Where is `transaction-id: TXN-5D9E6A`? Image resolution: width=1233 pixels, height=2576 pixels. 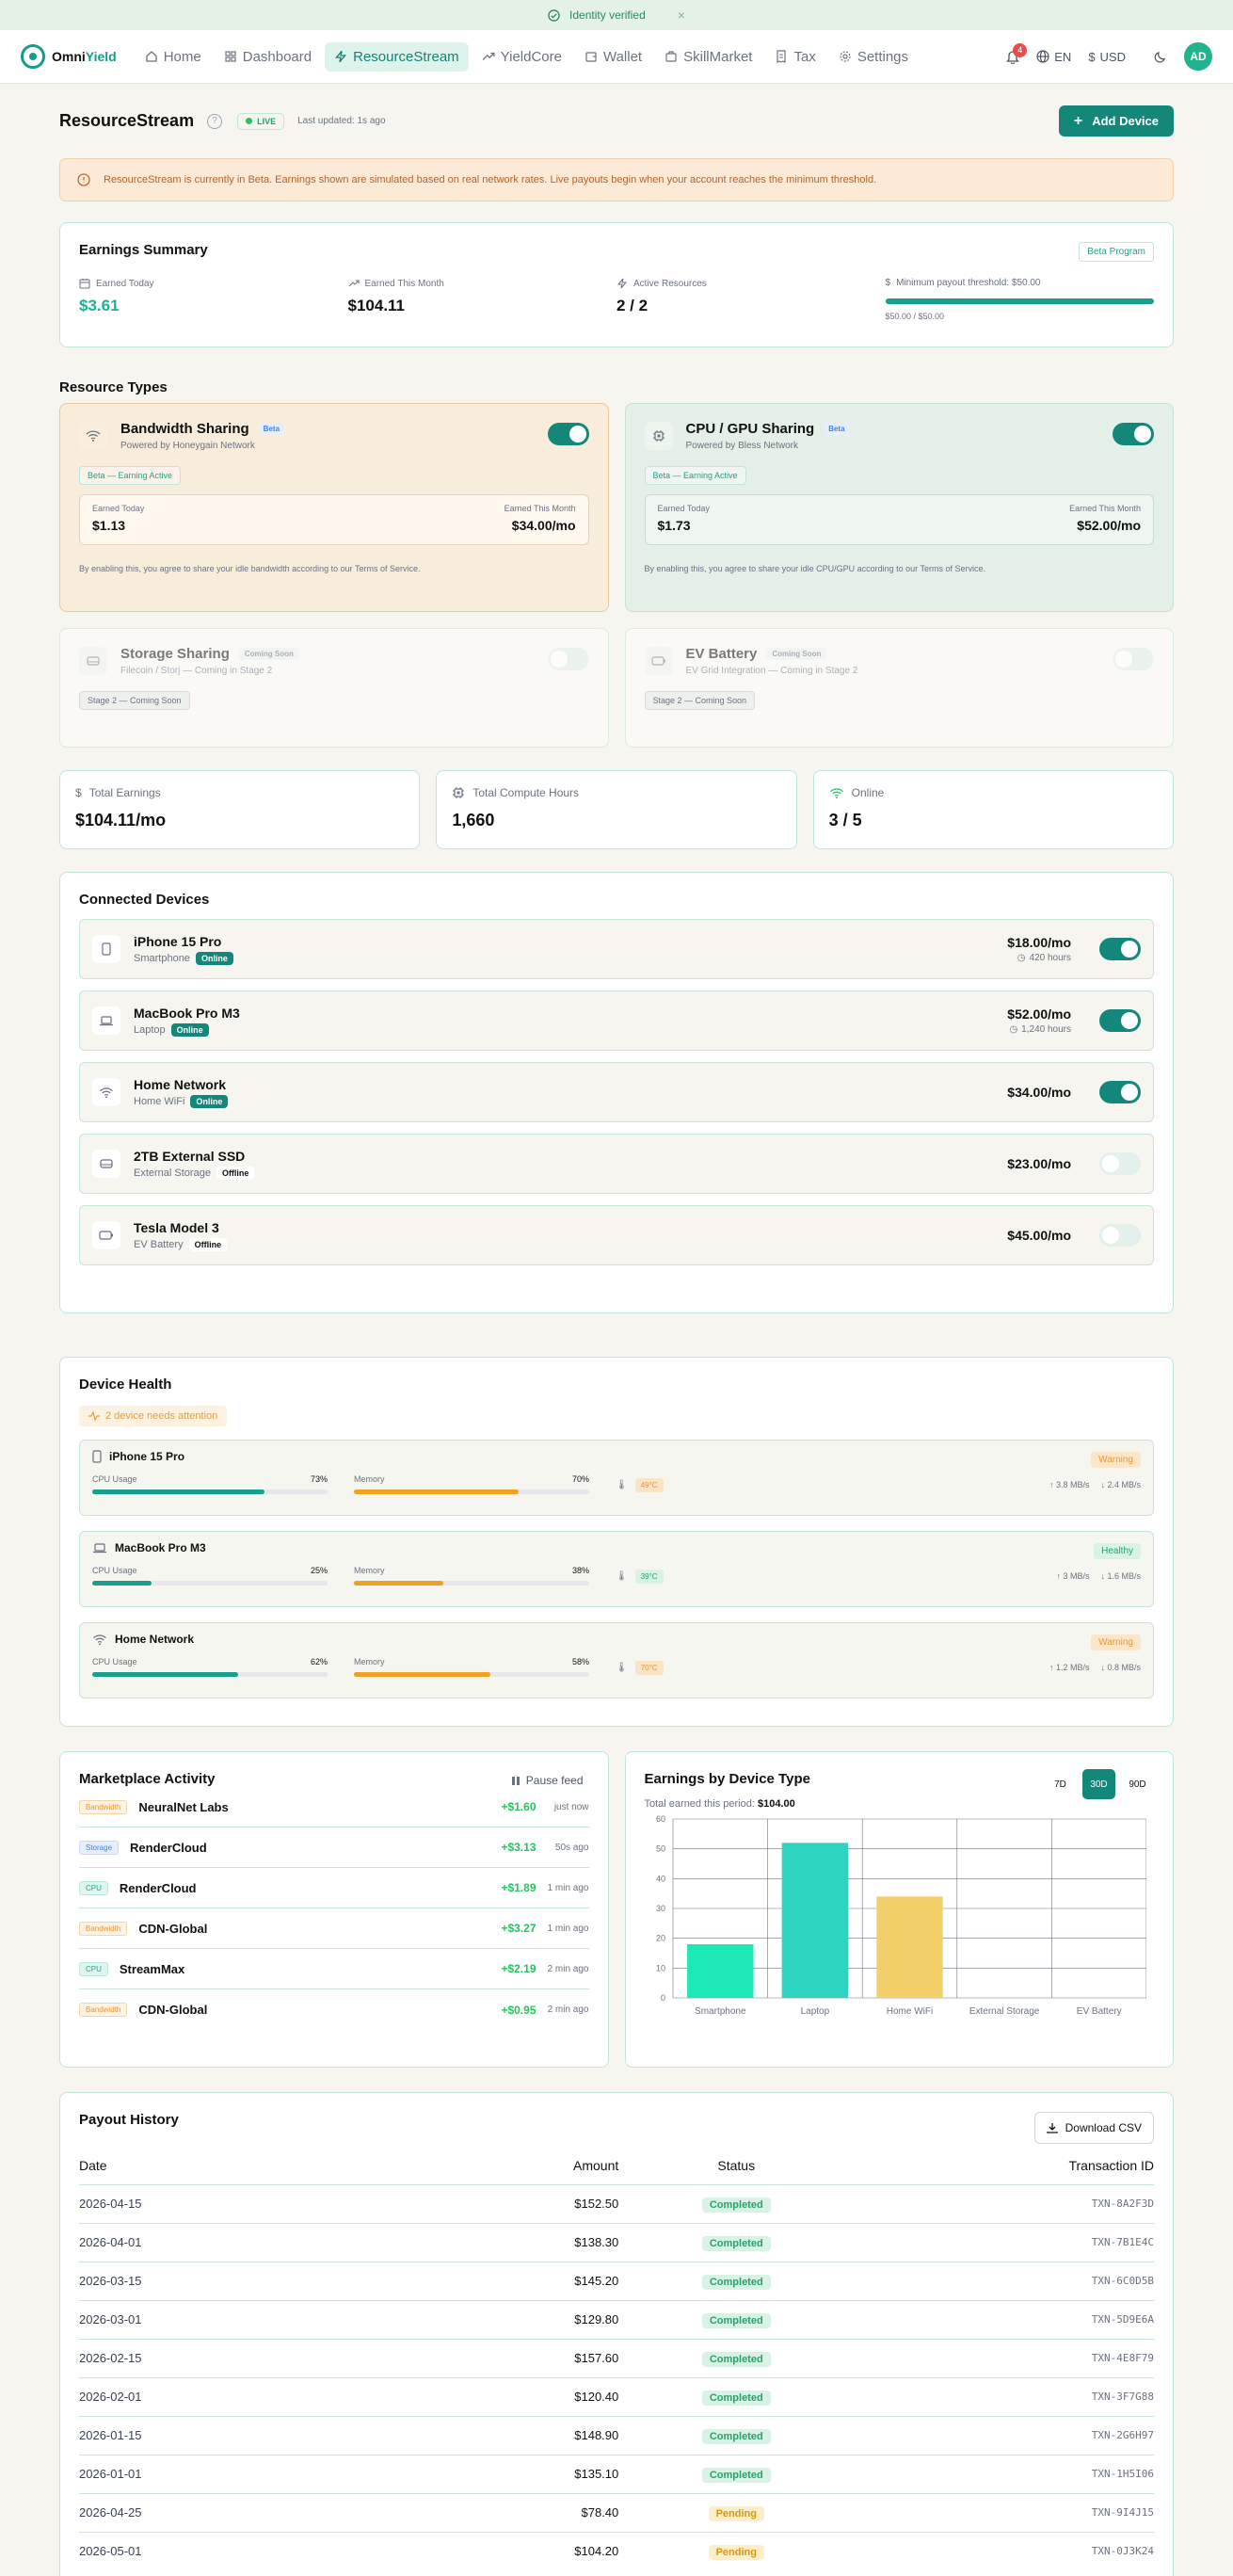
transaction-id: TXN-5D9E6A is located at coordinates (985, 2320).